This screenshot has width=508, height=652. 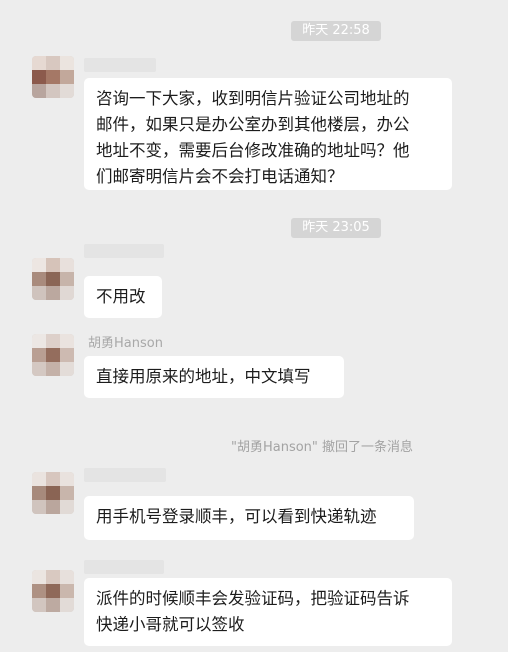 What do you see at coordinates (125, 343) in the screenshot?
I see `sender-name: 胡勇Hanson` at bounding box center [125, 343].